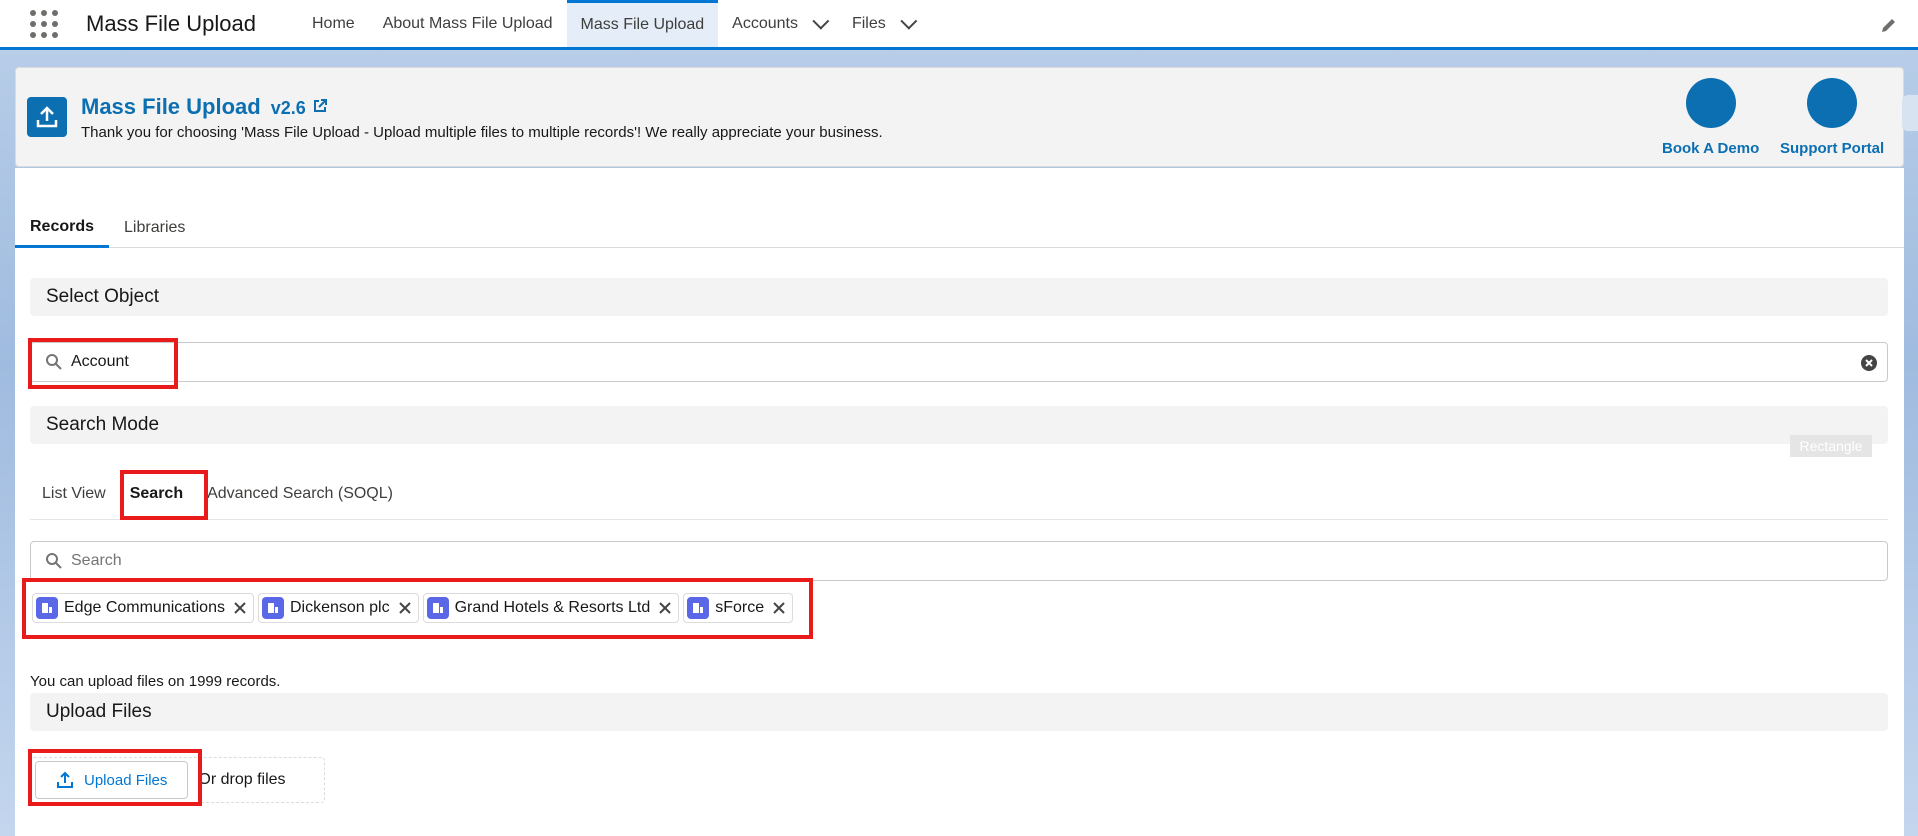 Image resolution: width=1918 pixels, height=836 pixels. I want to click on support-portal-label: Support Portal, so click(1832, 148).